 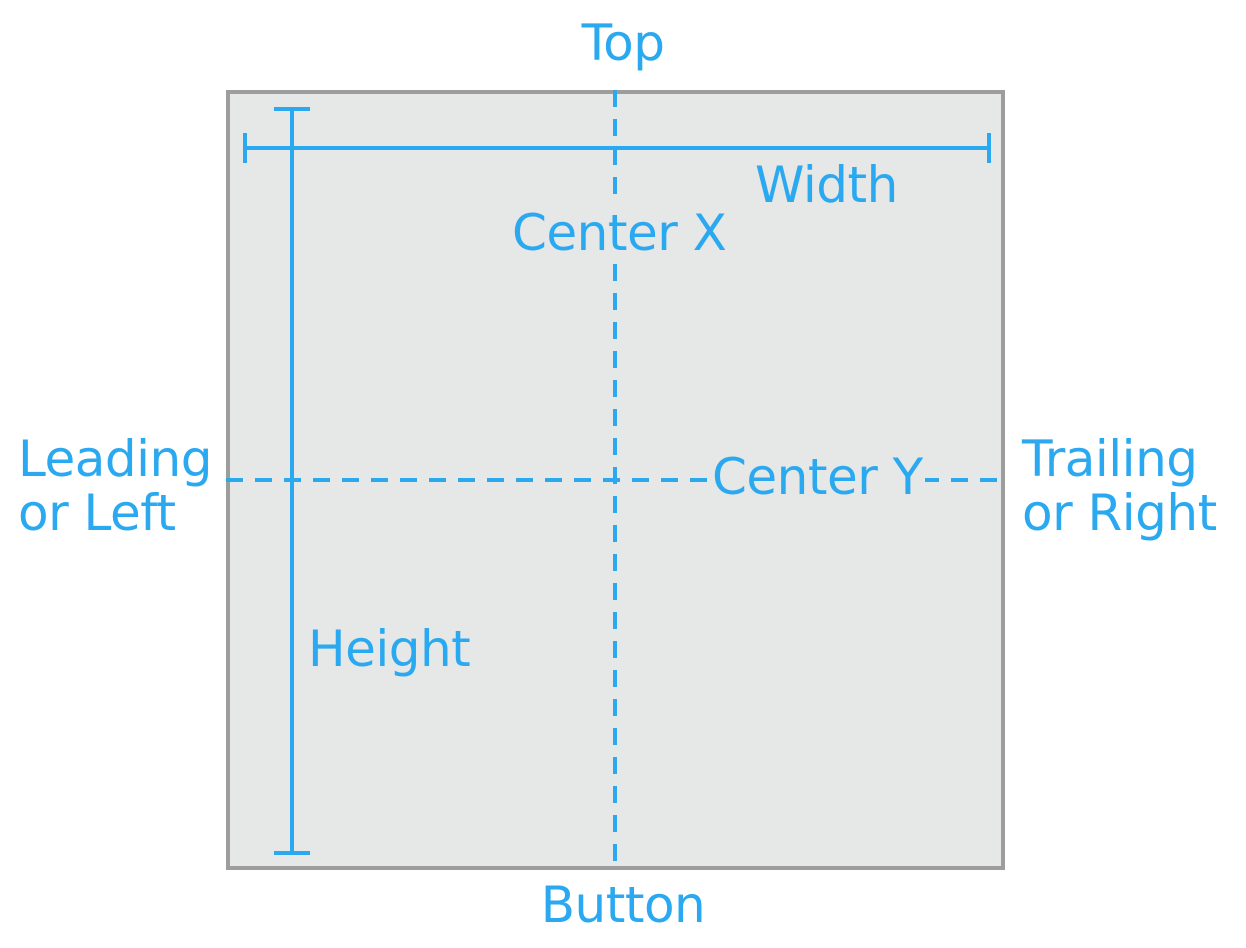 I want to click on label-trailing-line-2: or Right, so click(x=1119, y=513).